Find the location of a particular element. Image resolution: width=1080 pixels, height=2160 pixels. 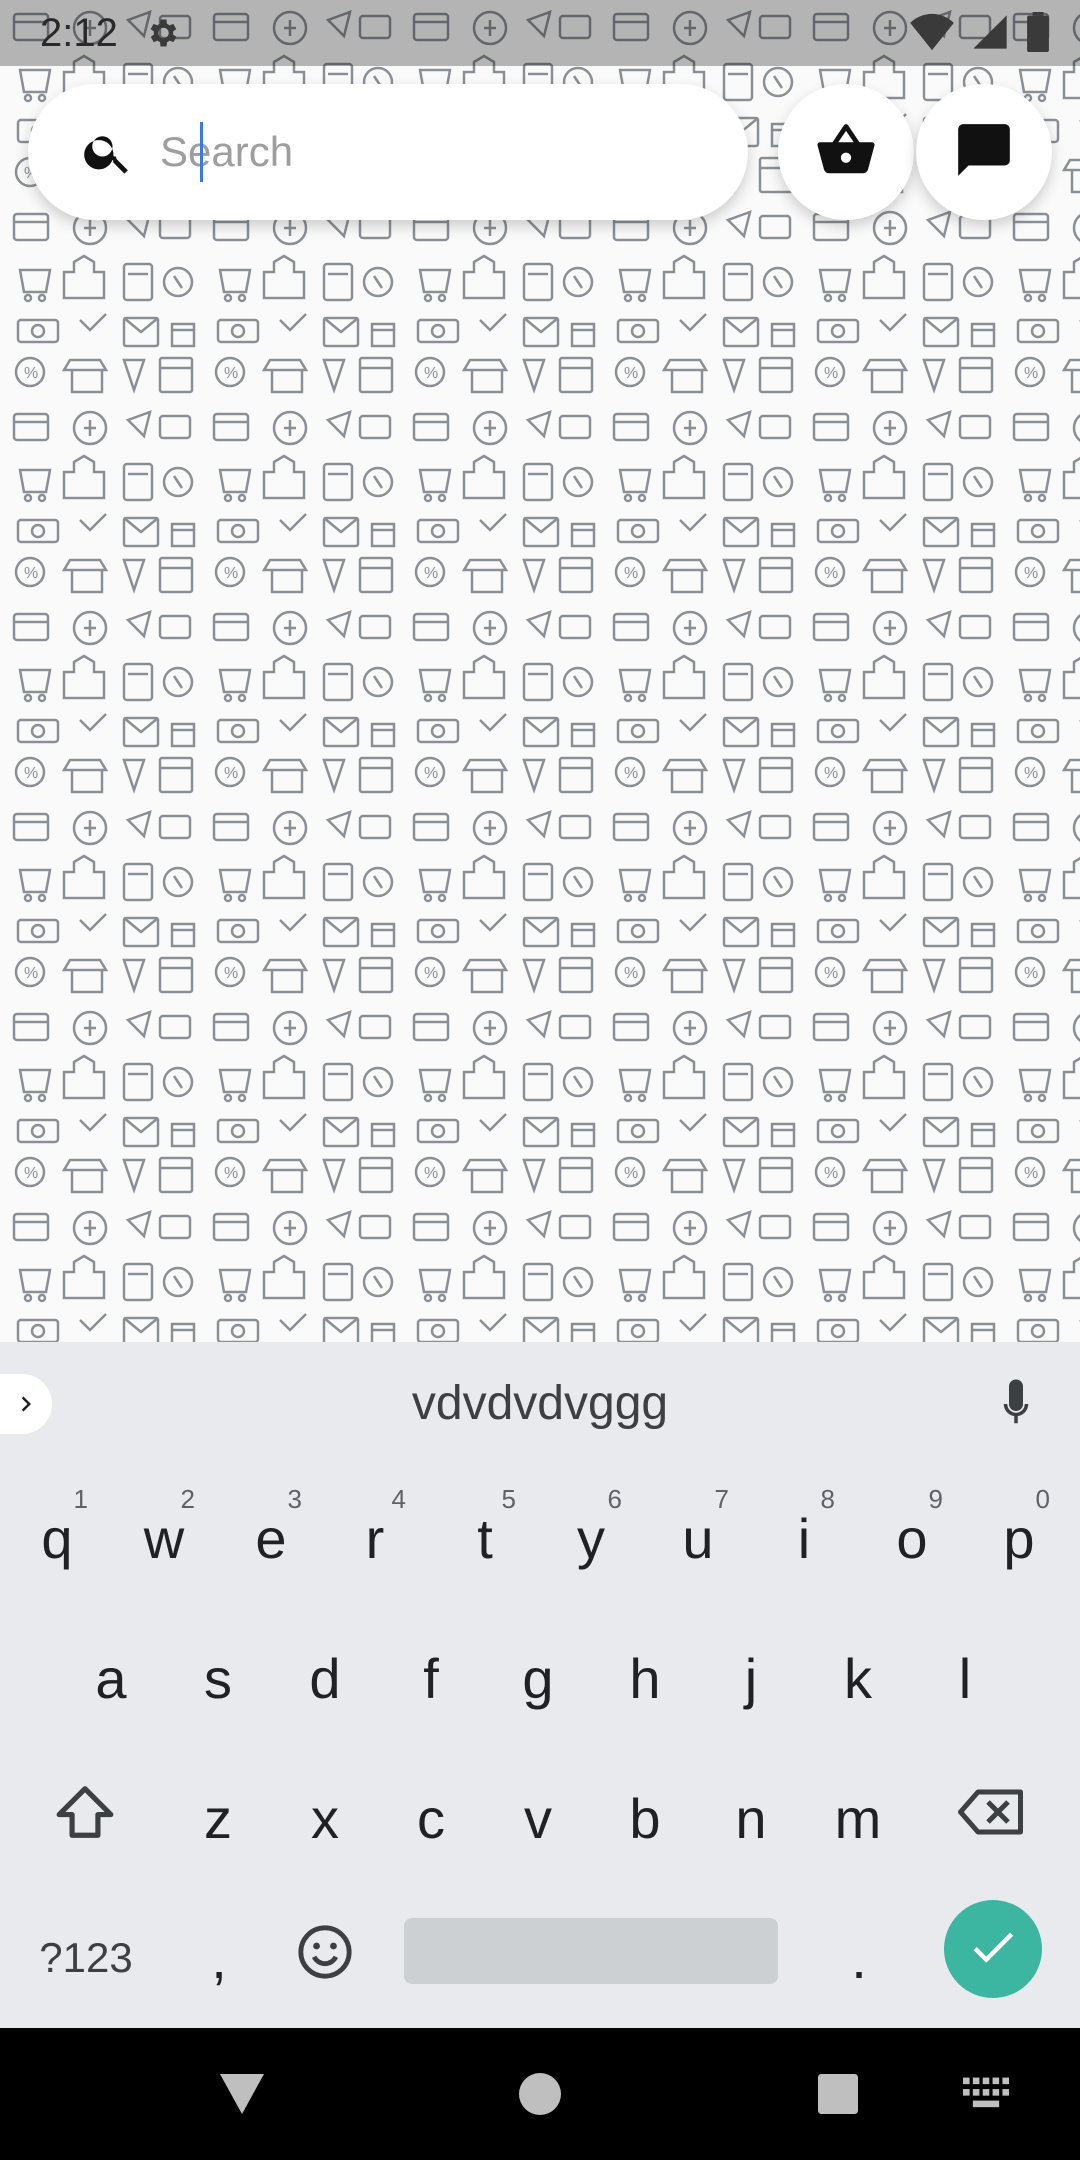

back-icon is located at coordinates (242, 2094).